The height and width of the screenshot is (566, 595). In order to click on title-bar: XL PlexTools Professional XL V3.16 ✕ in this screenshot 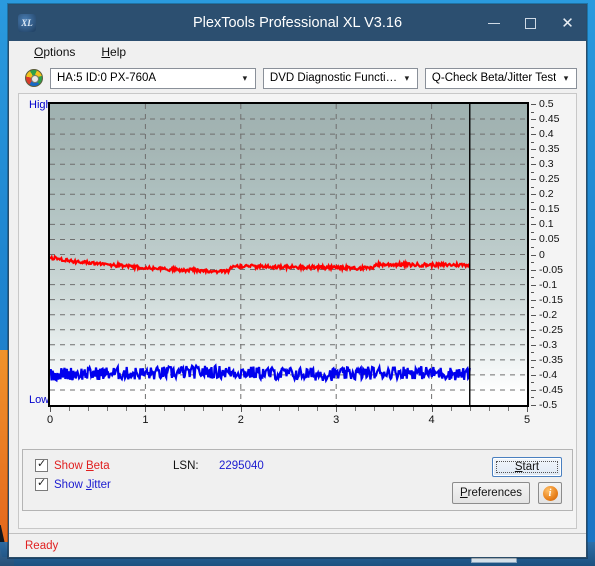, I will do `click(297, 23)`.